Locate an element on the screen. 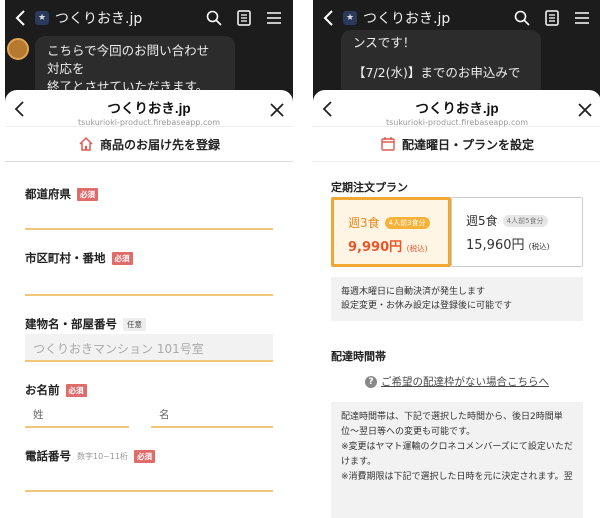 The image size is (600, 518). first-name-input is located at coordinates (212, 427).